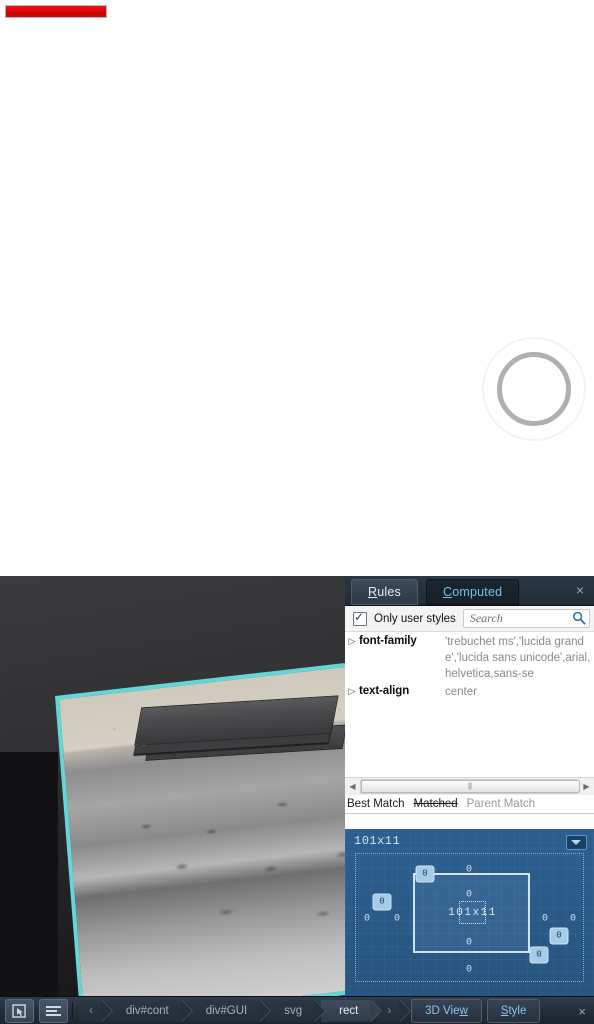 Image resolution: width=594 pixels, height=1024 pixels. I want to click on breadcrumb-item-rect: rect, so click(352, 1011).